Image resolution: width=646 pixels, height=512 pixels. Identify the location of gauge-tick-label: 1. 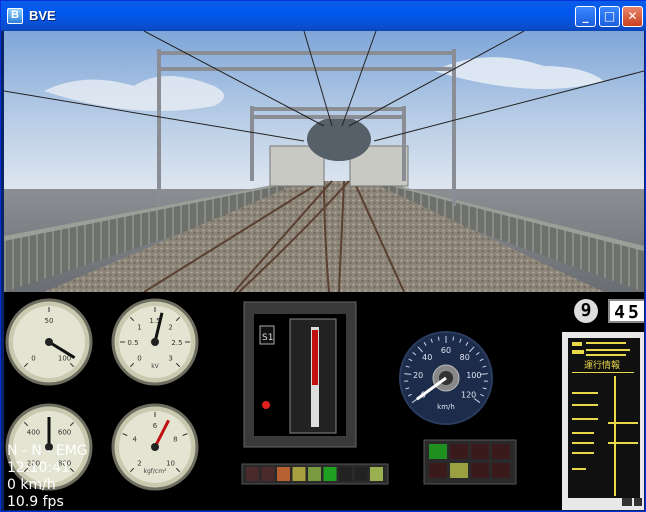
(139, 327).